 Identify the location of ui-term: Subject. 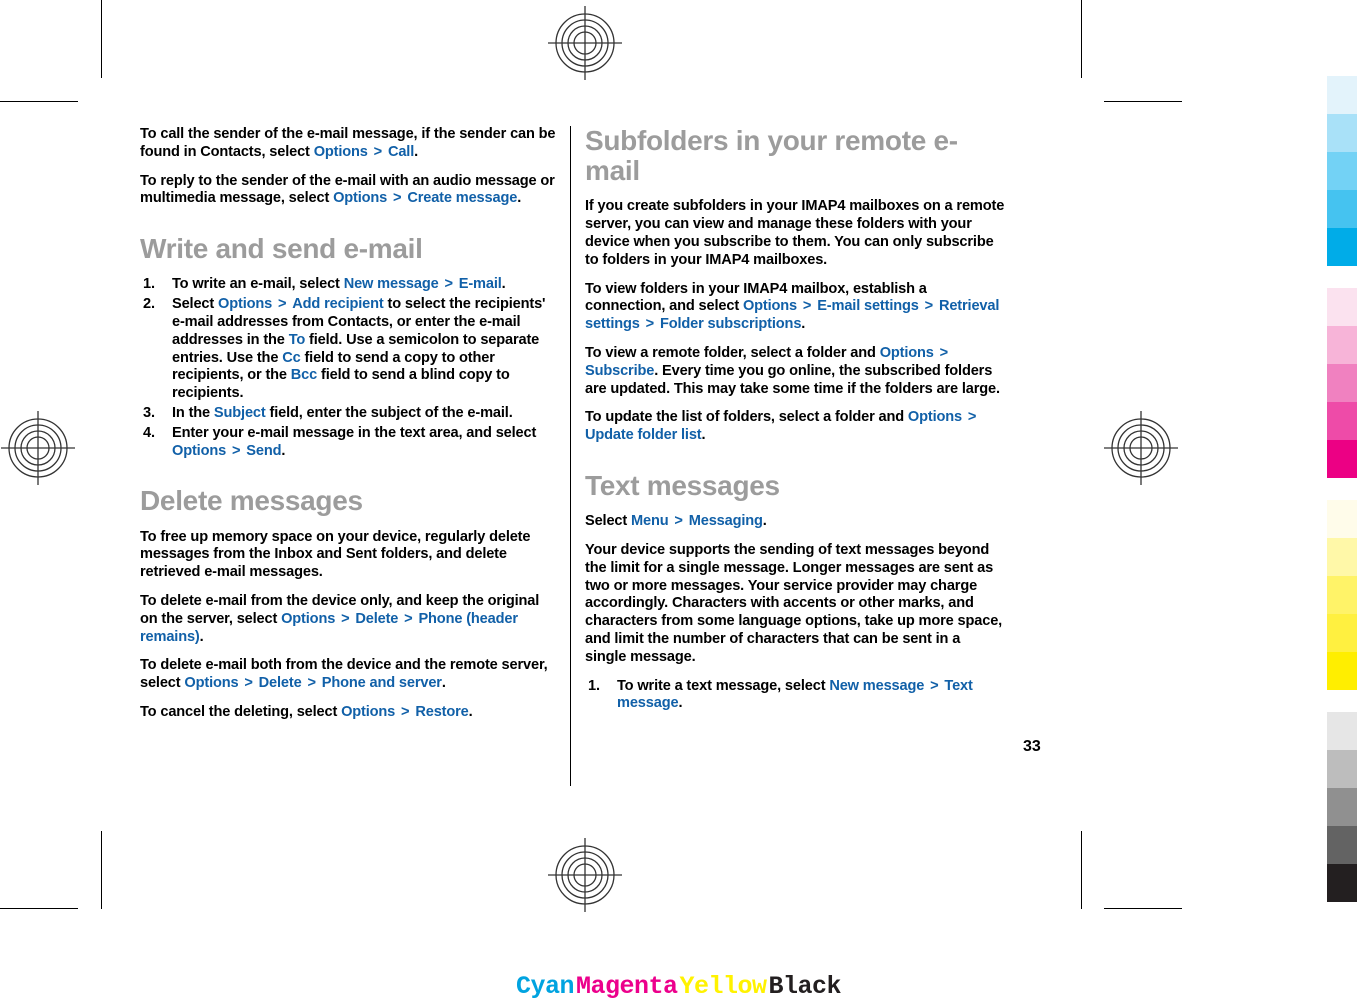
(239, 413).